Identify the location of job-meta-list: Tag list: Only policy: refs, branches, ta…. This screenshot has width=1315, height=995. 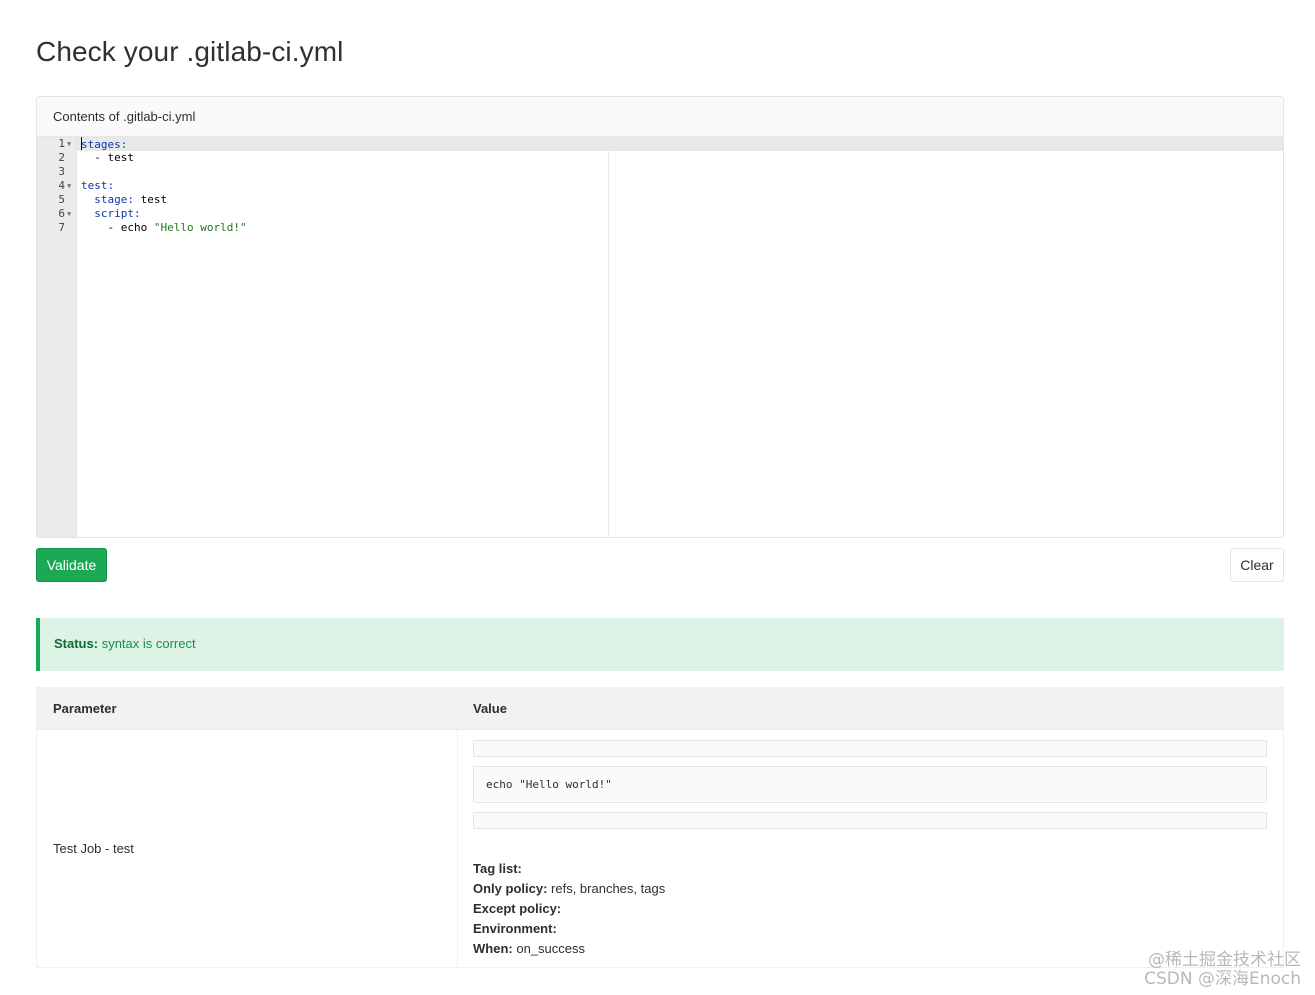
(569, 909).